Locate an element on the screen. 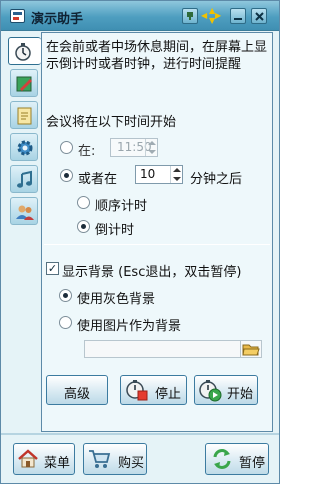  tab-pen is located at coordinates (24, 83).